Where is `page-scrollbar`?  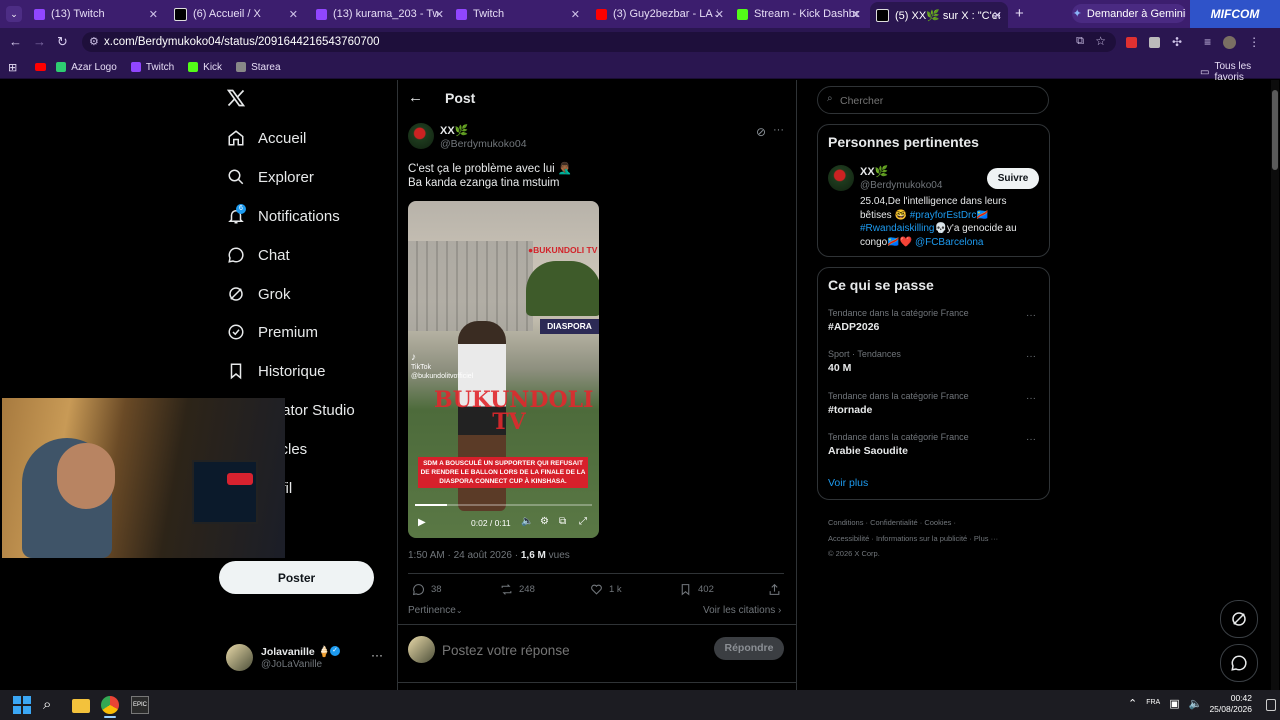
page-scrollbar is located at coordinates (1275, 385).